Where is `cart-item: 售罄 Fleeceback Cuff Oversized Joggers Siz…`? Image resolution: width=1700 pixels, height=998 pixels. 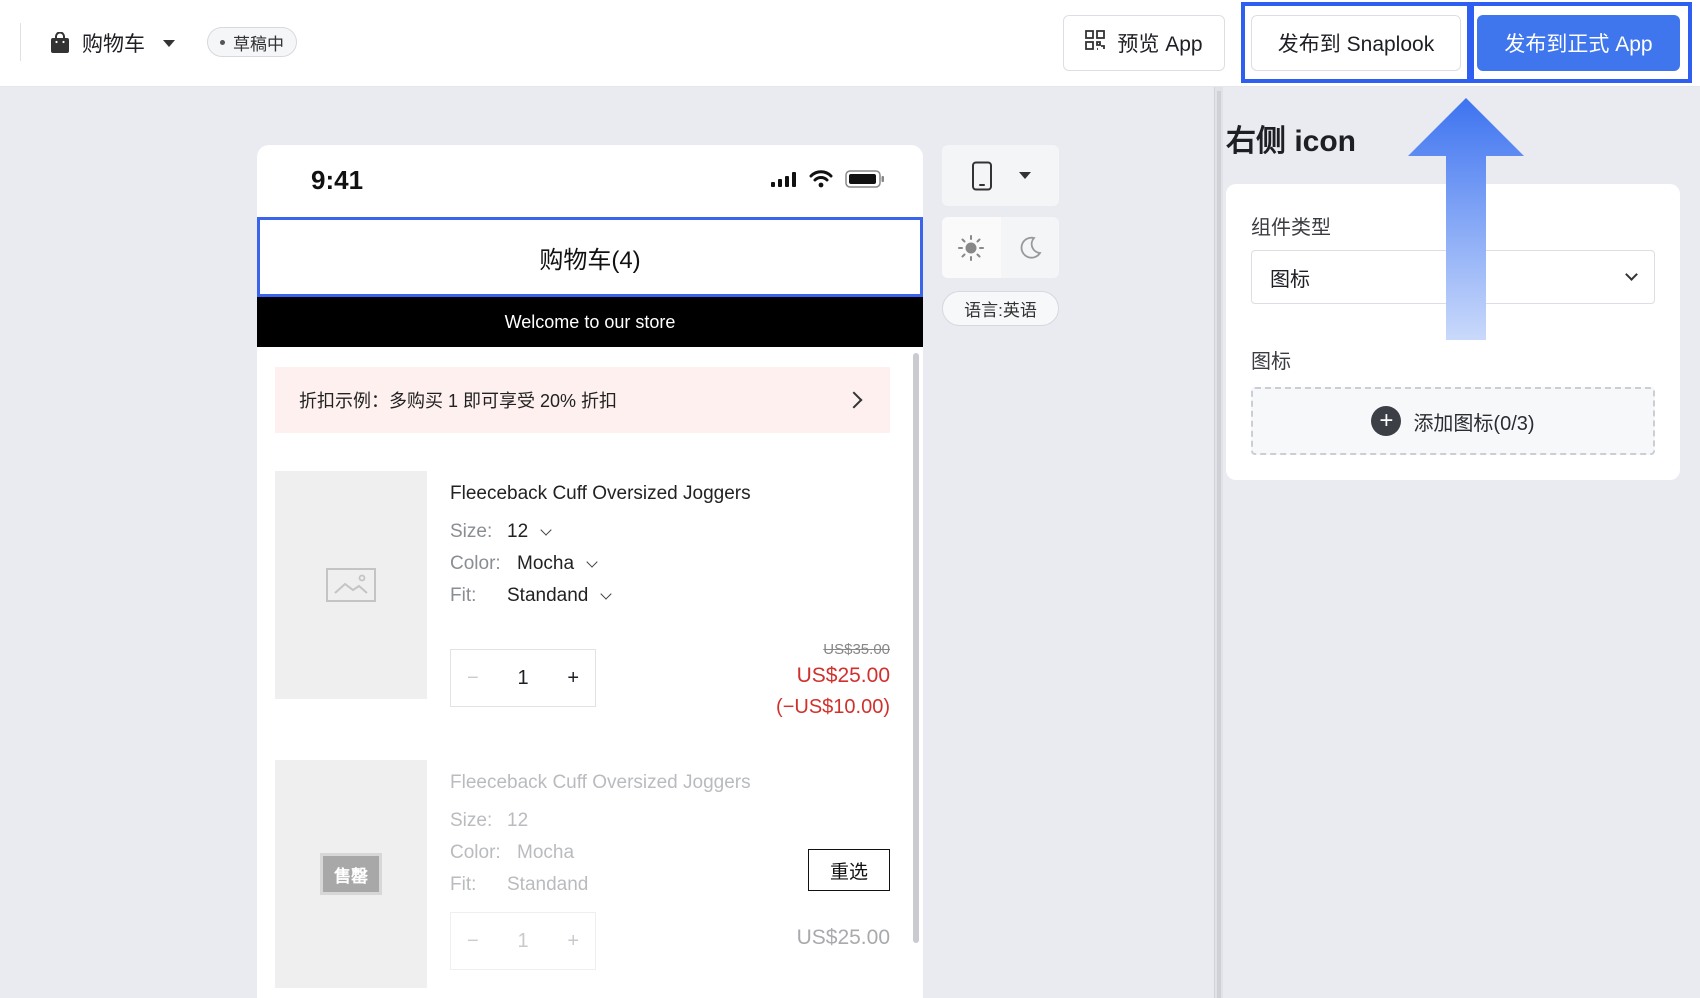 cart-item: 售罄 Fleeceback Cuff Oversized Joggers Siz… is located at coordinates (582, 879).